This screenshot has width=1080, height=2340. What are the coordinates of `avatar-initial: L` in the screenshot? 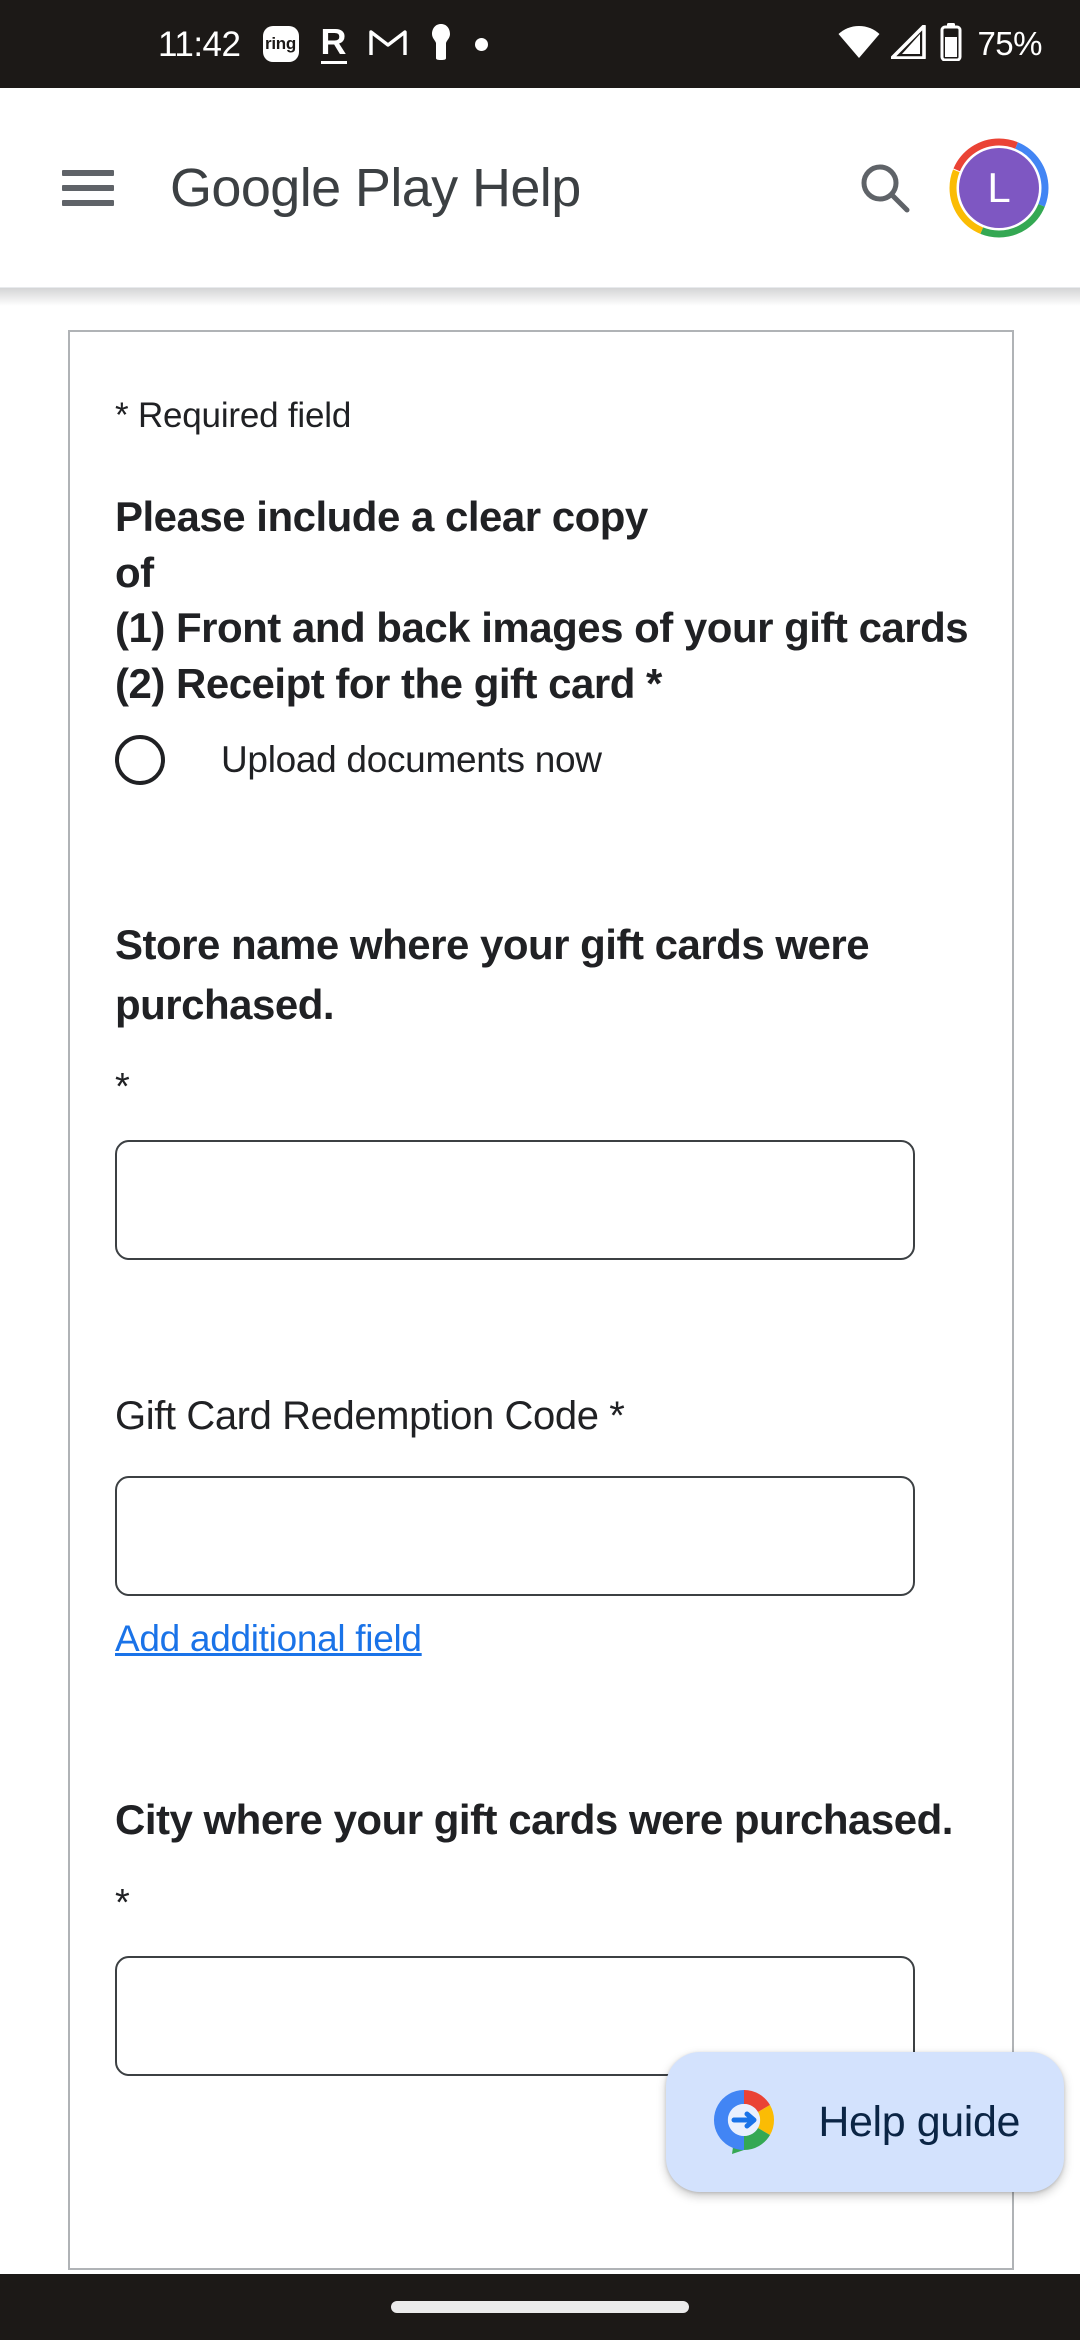 It's located at (999, 187).